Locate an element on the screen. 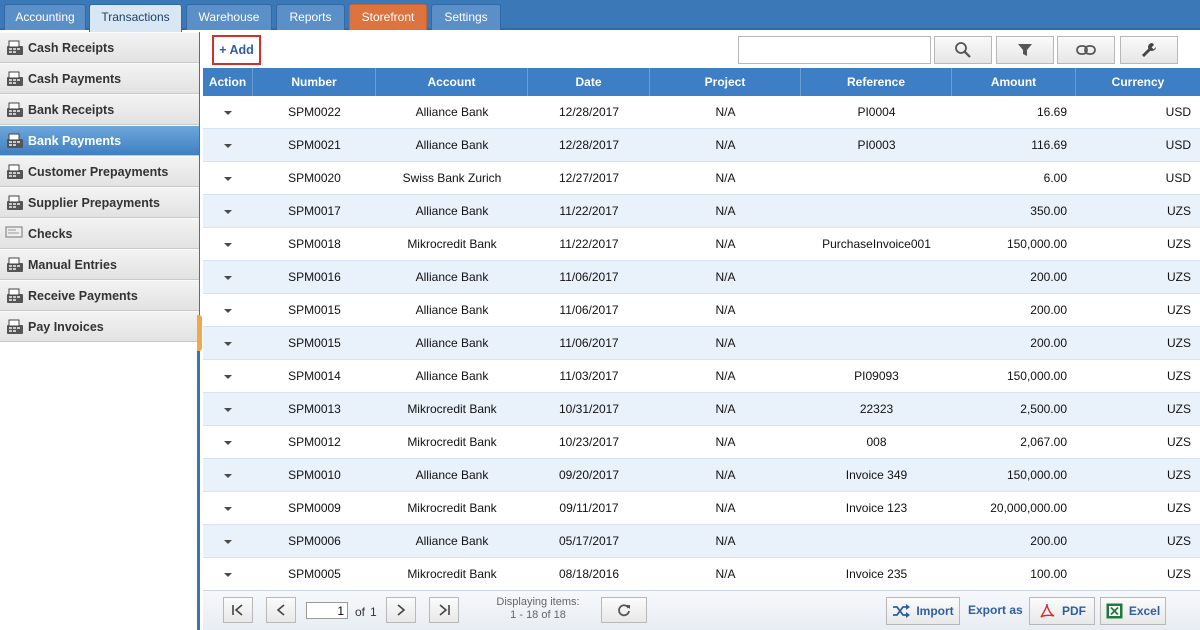 This screenshot has width=1200, height=630. add-button: + Add is located at coordinates (236, 50).